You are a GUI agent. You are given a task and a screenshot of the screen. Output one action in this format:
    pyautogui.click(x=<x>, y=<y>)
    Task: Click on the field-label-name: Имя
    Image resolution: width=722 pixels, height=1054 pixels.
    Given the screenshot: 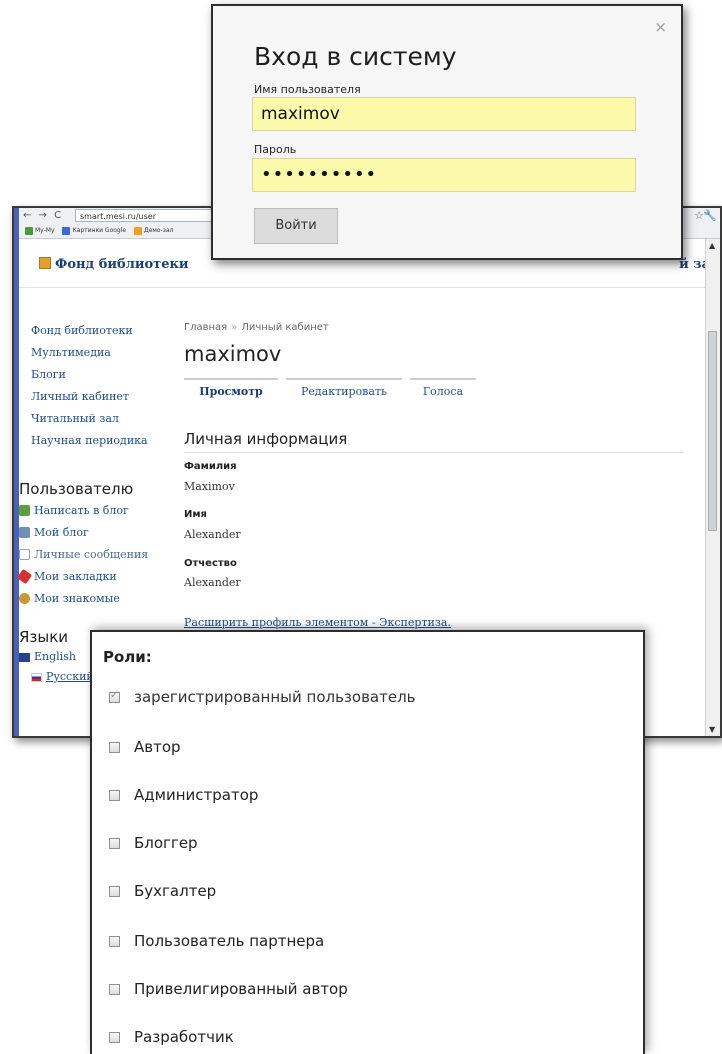 What is the action you would take?
    pyautogui.click(x=195, y=514)
    